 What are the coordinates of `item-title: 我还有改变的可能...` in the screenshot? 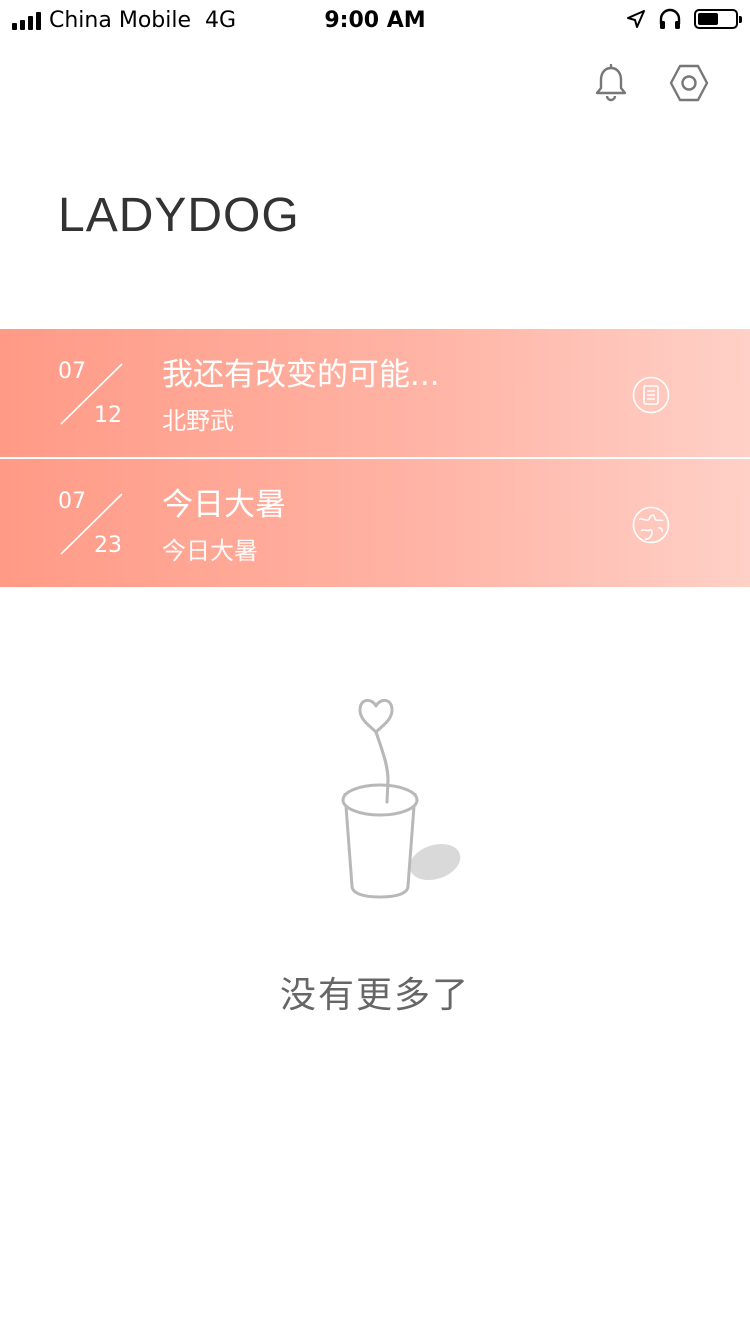 It's located at (301, 375).